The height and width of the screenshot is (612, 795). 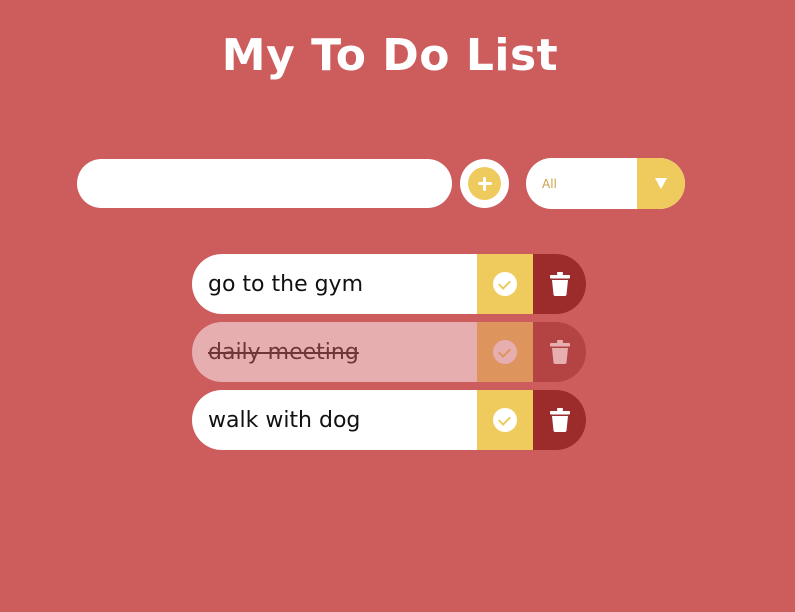 I want to click on filter-dropdown-button, so click(x=661, y=183).